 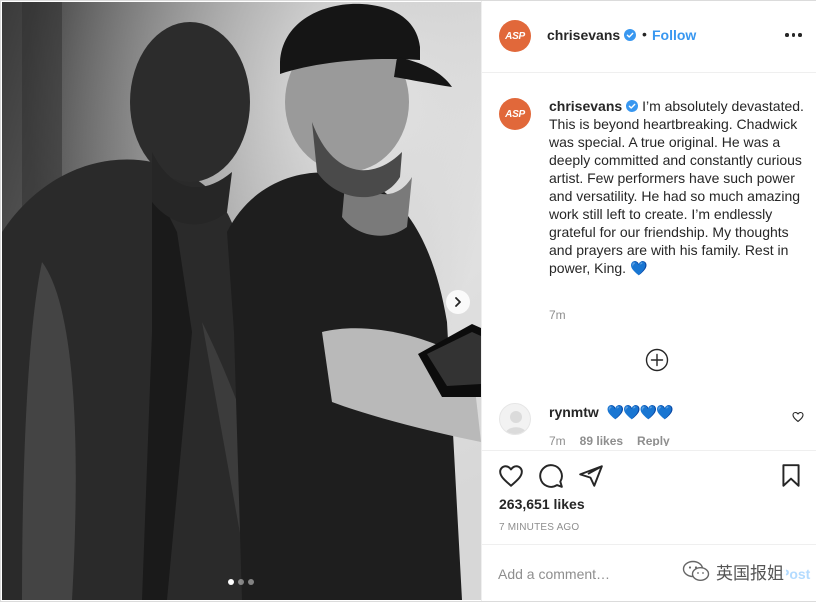 I want to click on load-more-comments-icon, so click(x=657, y=360).